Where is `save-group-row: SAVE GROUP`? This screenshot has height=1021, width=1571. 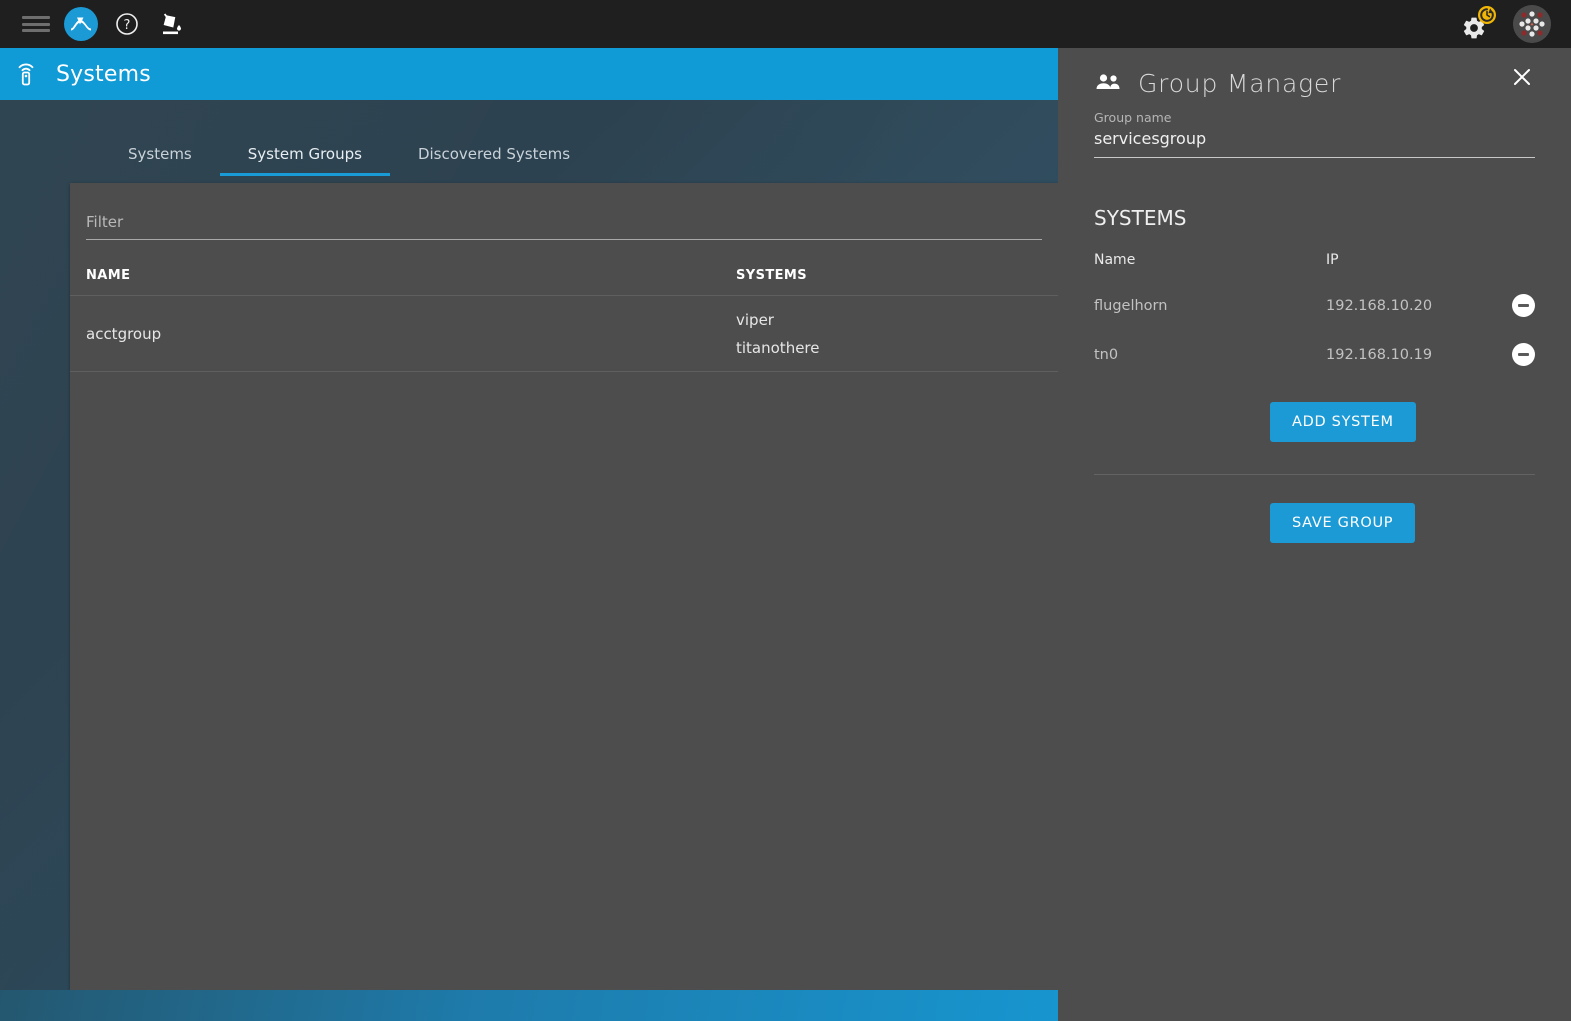
save-group-row: SAVE GROUP is located at coordinates (1314, 523).